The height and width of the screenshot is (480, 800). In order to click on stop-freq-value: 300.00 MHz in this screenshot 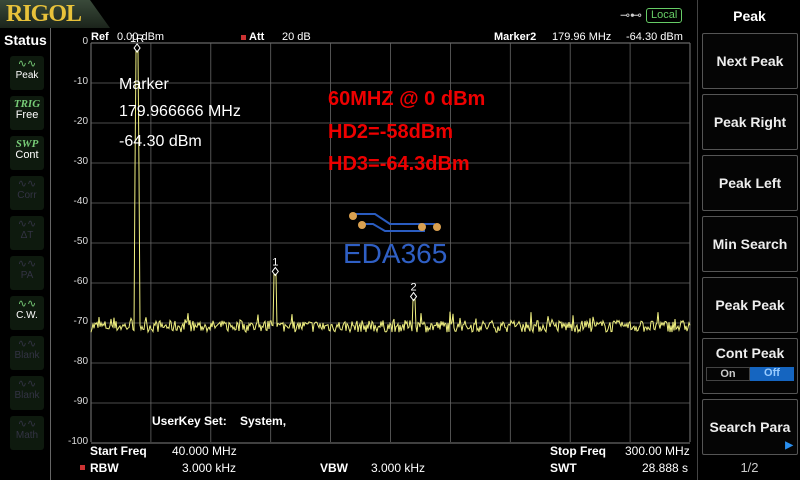, I will do `click(657, 451)`.